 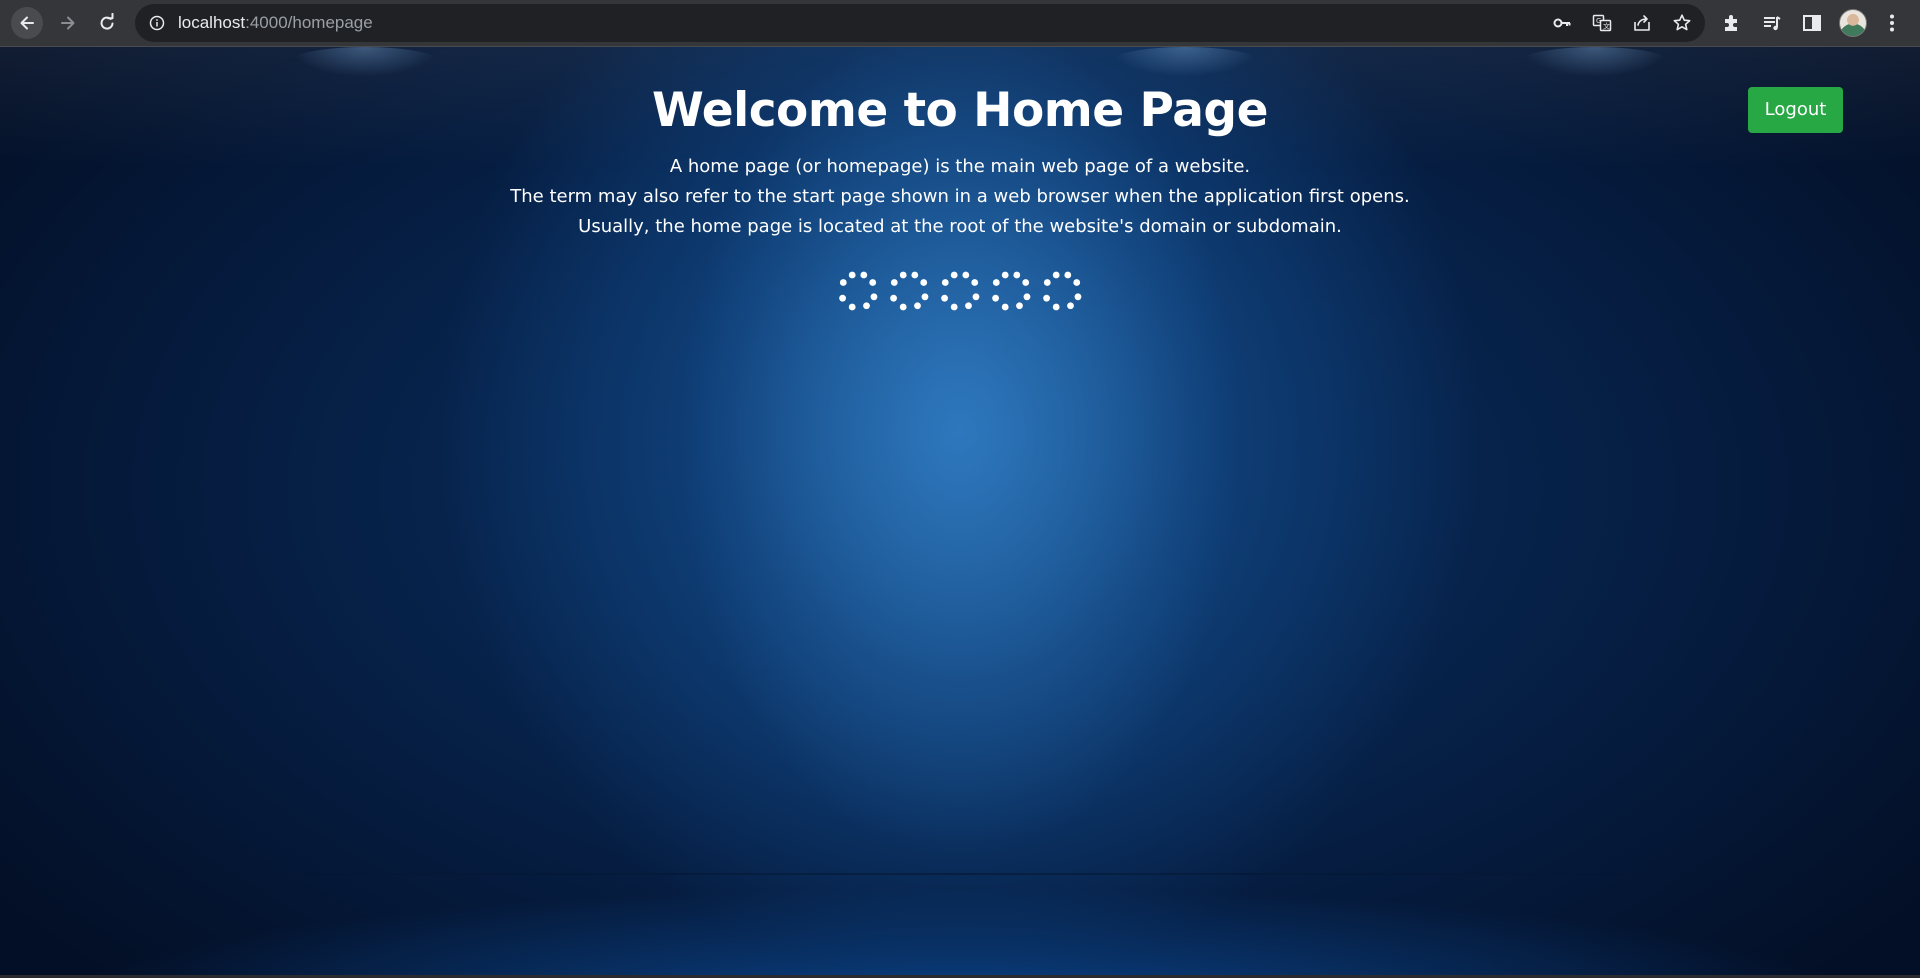 I want to click on back-button, so click(x=27, y=23).